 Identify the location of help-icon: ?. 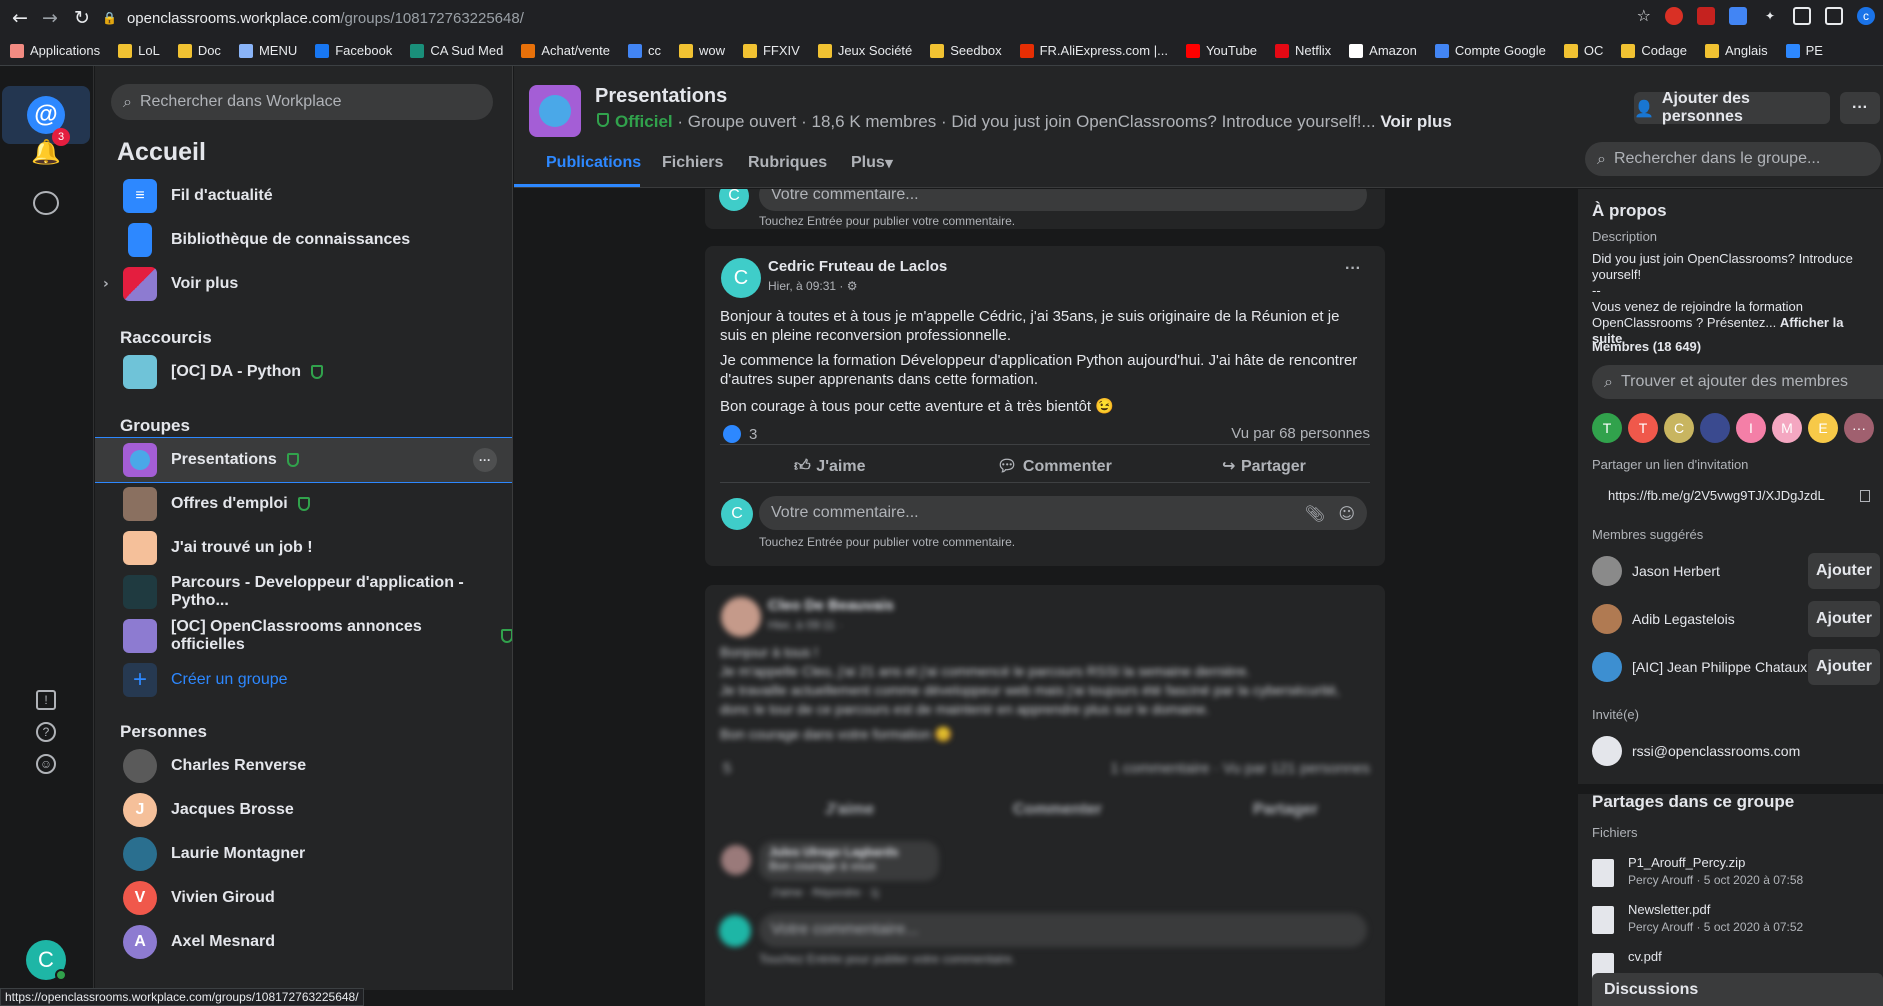
(46, 732).